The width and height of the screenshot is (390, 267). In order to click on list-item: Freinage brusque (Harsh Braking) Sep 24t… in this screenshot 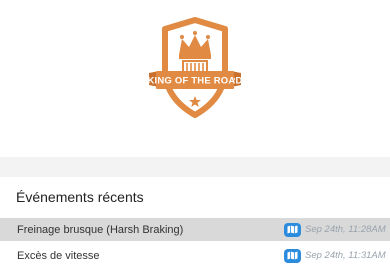, I will do `click(195, 229)`.